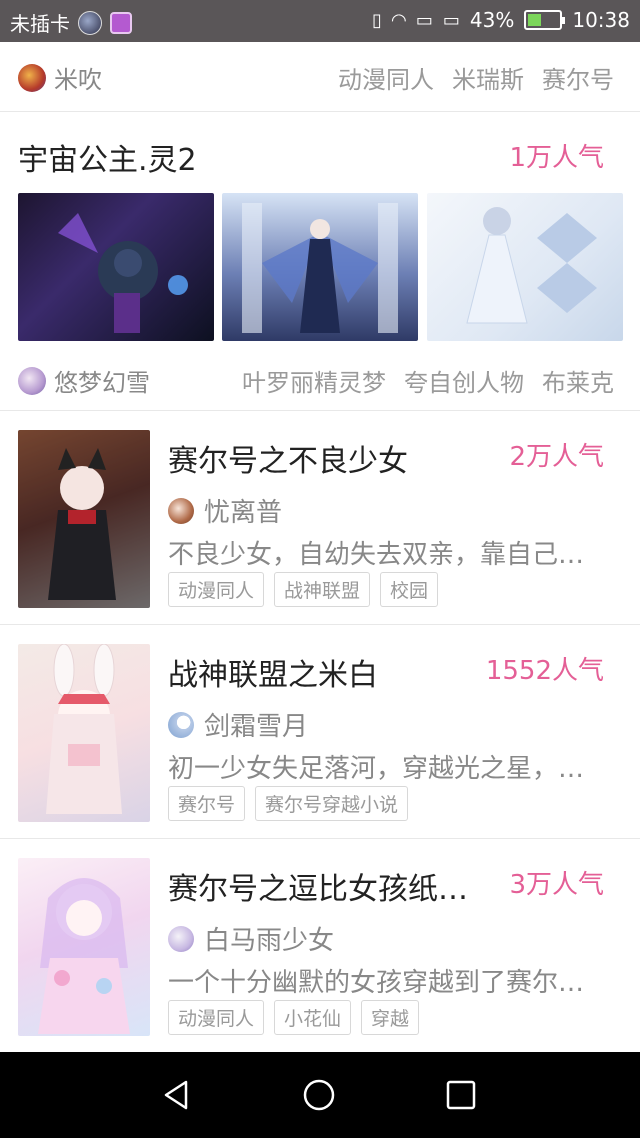  Describe the element at coordinates (556, 158) in the screenshot. I see `featured-popularity: 1万人气` at that location.